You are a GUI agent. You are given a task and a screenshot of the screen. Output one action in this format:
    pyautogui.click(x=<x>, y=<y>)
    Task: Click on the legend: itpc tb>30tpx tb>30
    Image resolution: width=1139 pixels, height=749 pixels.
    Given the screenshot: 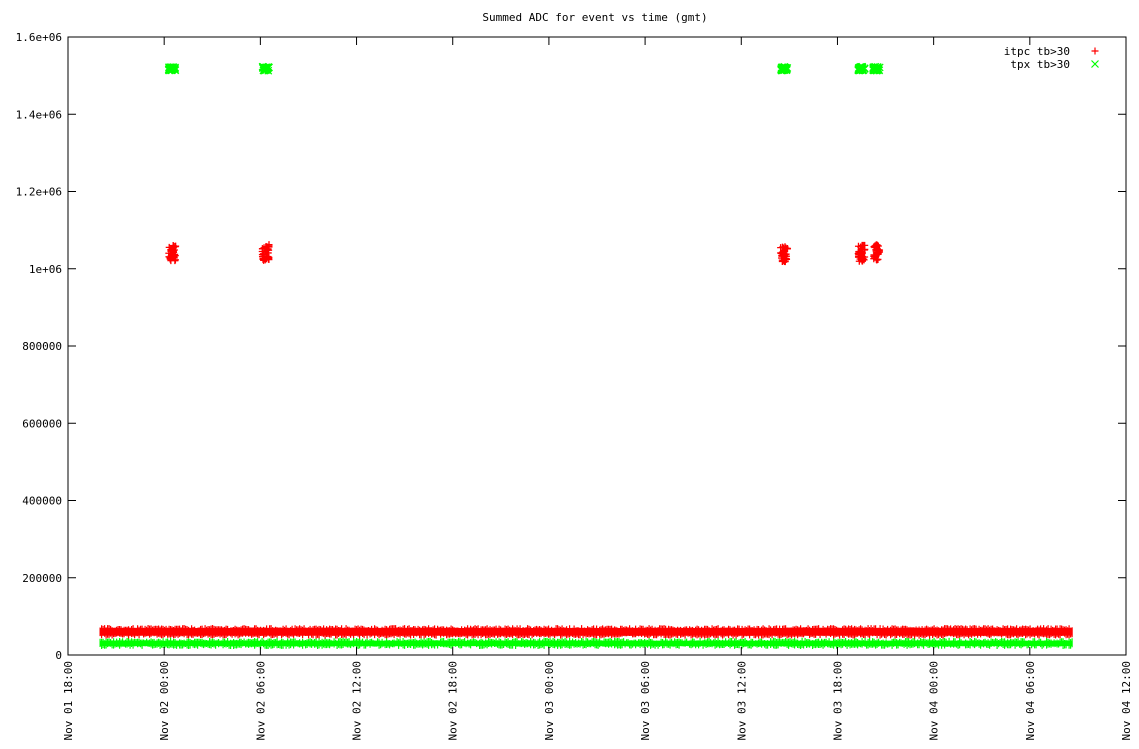 What is the action you would take?
    pyautogui.click(x=1051, y=58)
    